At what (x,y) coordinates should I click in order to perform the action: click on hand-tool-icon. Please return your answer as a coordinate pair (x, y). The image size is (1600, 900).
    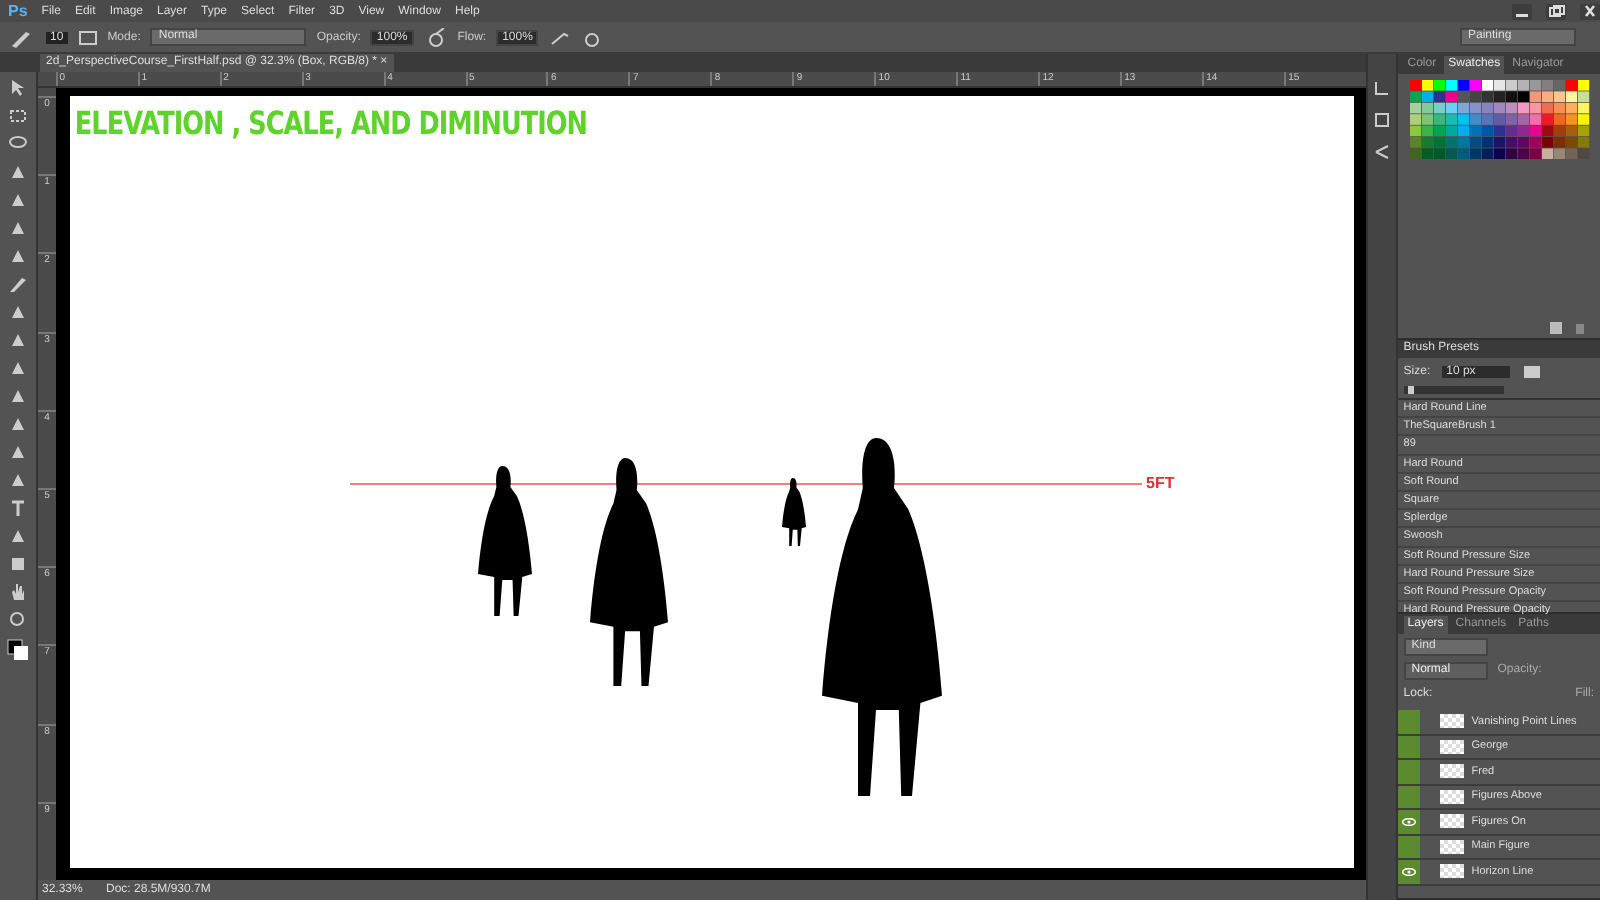
    Looking at the image, I should click on (18, 592).